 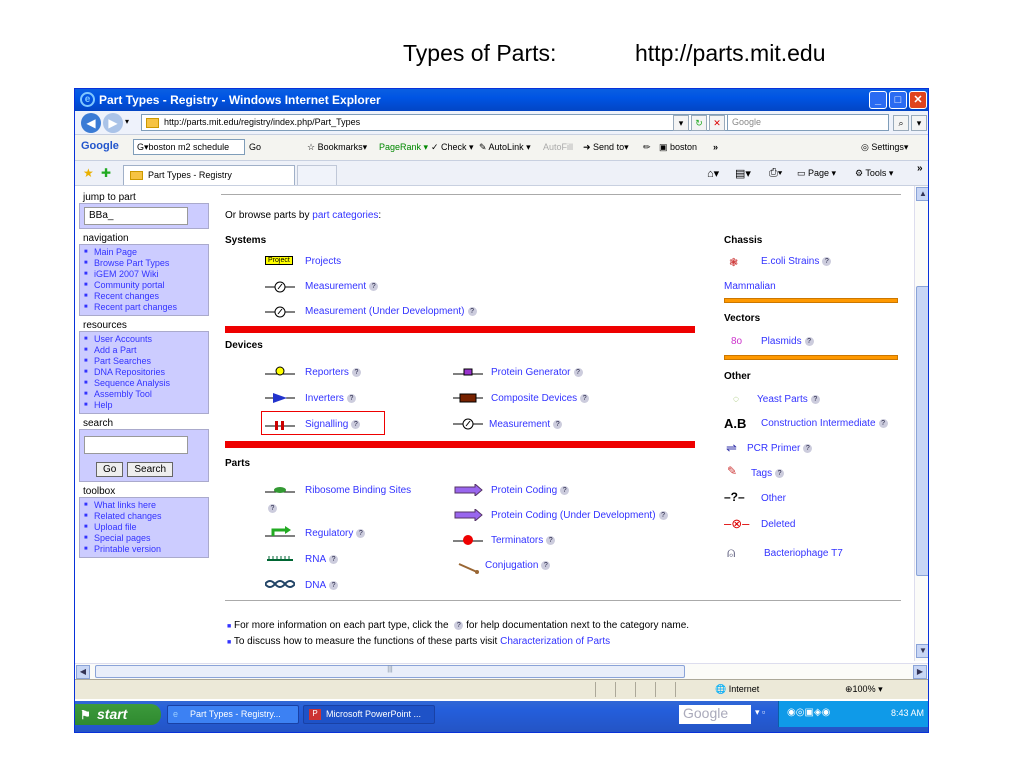 What do you see at coordinates (315, 559) in the screenshot?
I see `rna-link: RNA` at bounding box center [315, 559].